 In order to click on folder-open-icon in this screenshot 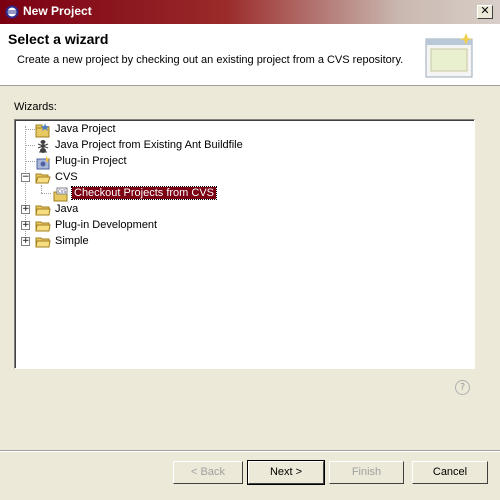, I will do `click(43, 178)`.